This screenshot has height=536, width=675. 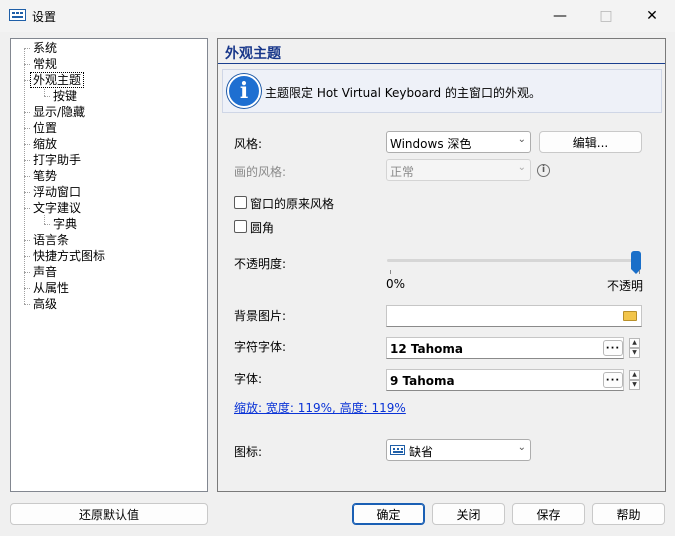 I want to click on tree-item-system: 系统, so click(x=45, y=48).